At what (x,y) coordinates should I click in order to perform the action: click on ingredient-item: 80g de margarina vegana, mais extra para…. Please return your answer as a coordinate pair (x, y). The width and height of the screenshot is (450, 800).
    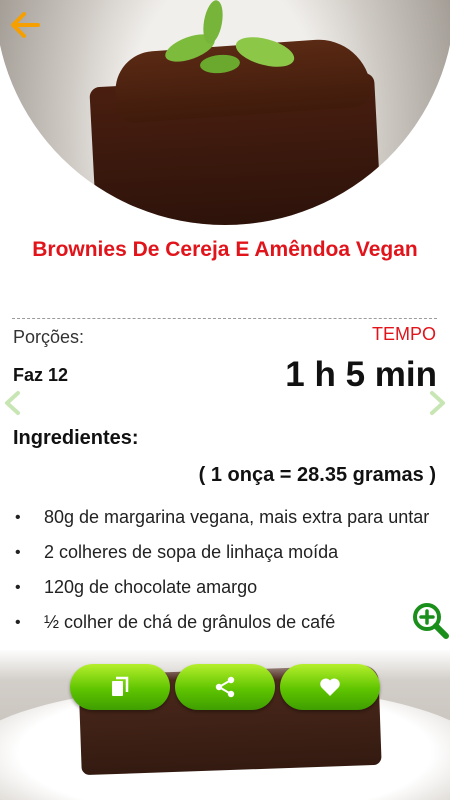
    Looking at the image, I should click on (223, 517).